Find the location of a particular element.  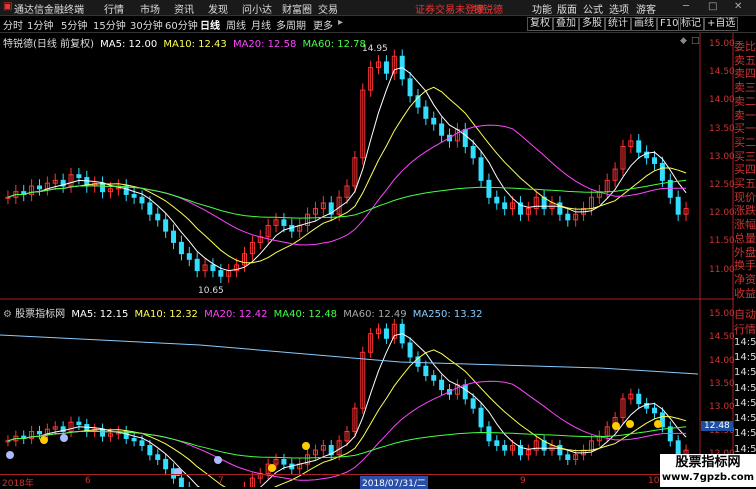

ind-ma250: MA250: 13.32 is located at coordinates (447, 314).